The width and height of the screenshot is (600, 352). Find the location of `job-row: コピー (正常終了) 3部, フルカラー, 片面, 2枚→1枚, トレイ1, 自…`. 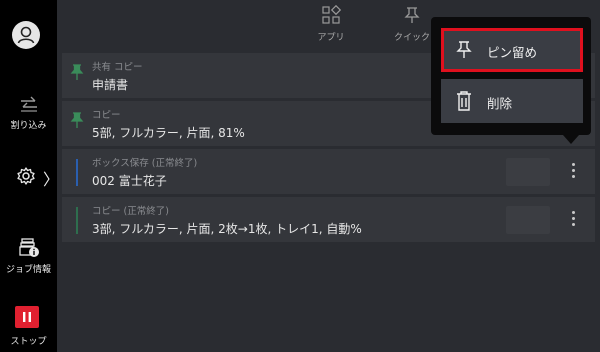

job-row: コピー (正常終了) 3部, フルカラー, 片面, 2枚→1枚, トレイ1, 自… is located at coordinates (328, 219).